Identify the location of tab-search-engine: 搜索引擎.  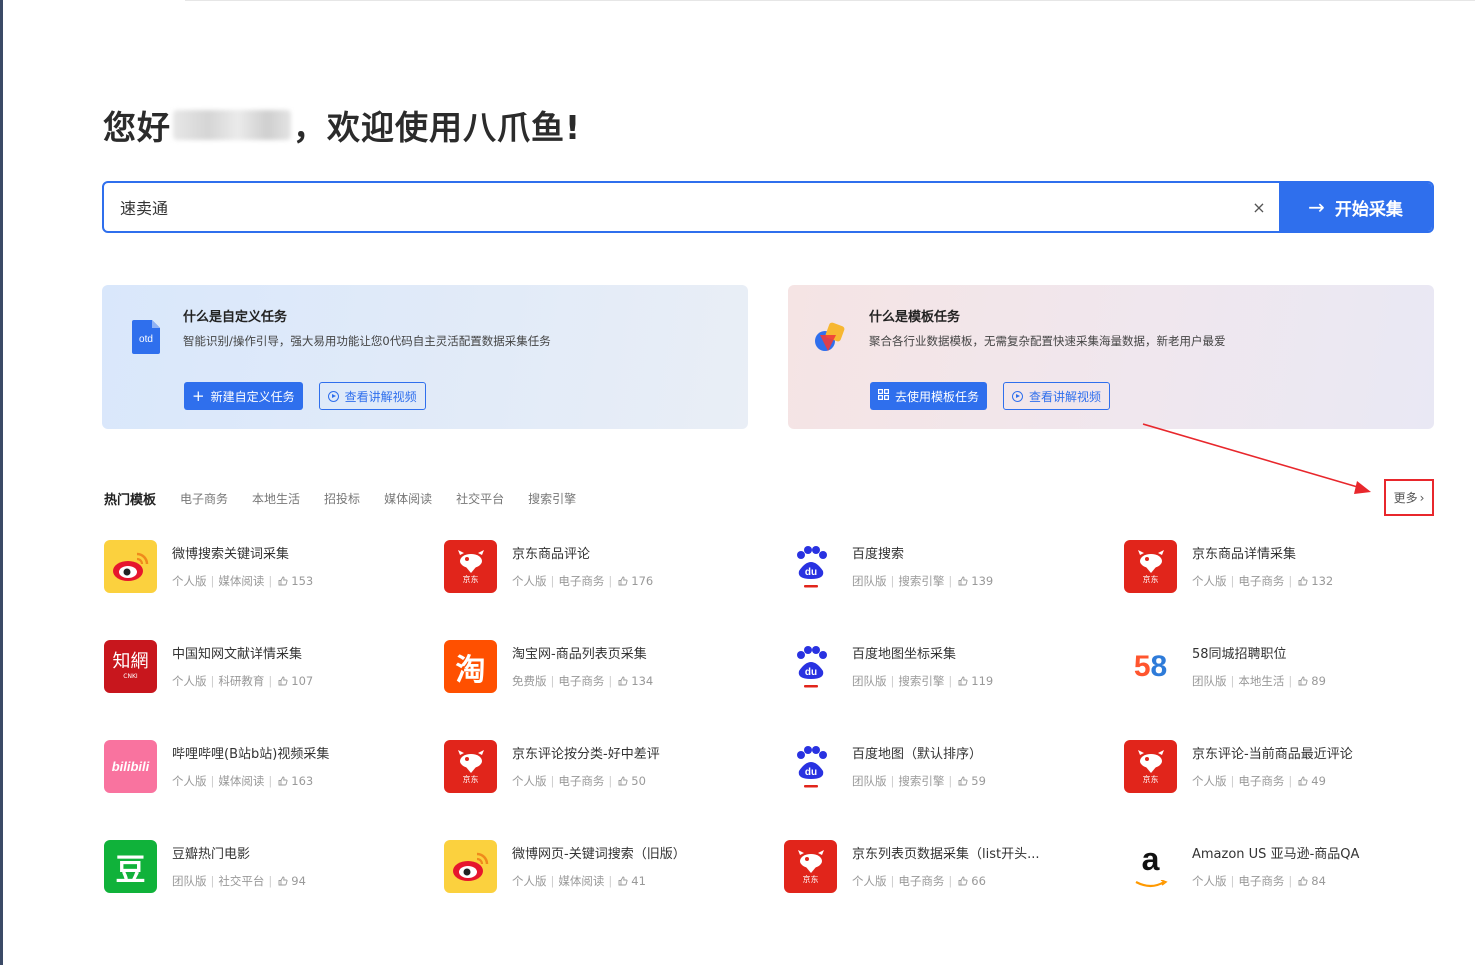
(552, 498).